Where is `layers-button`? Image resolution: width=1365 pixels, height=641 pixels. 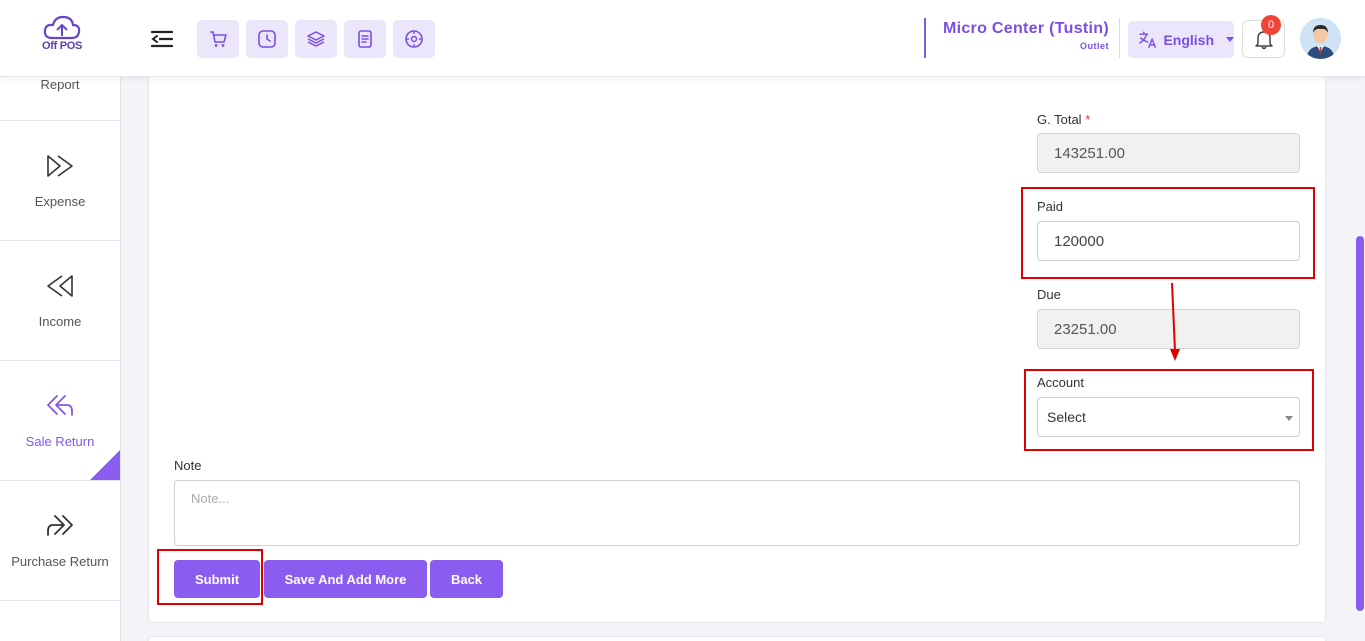 layers-button is located at coordinates (316, 39).